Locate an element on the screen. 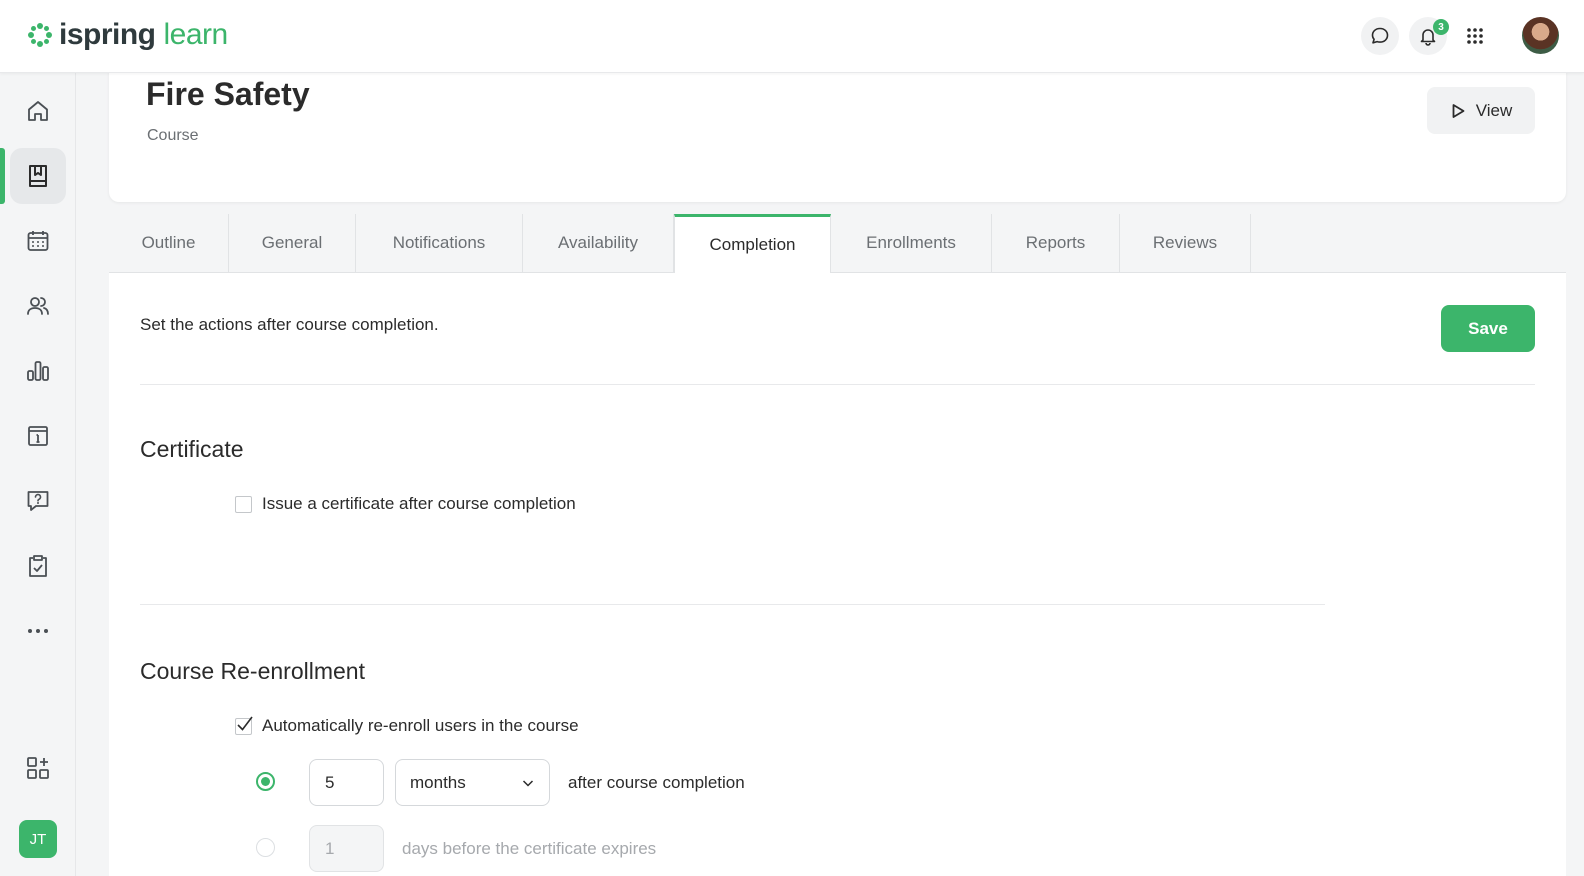 Image resolution: width=1584 pixels, height=876 pixels. tab-reports: Reports is located at coordinates (1056, 243).